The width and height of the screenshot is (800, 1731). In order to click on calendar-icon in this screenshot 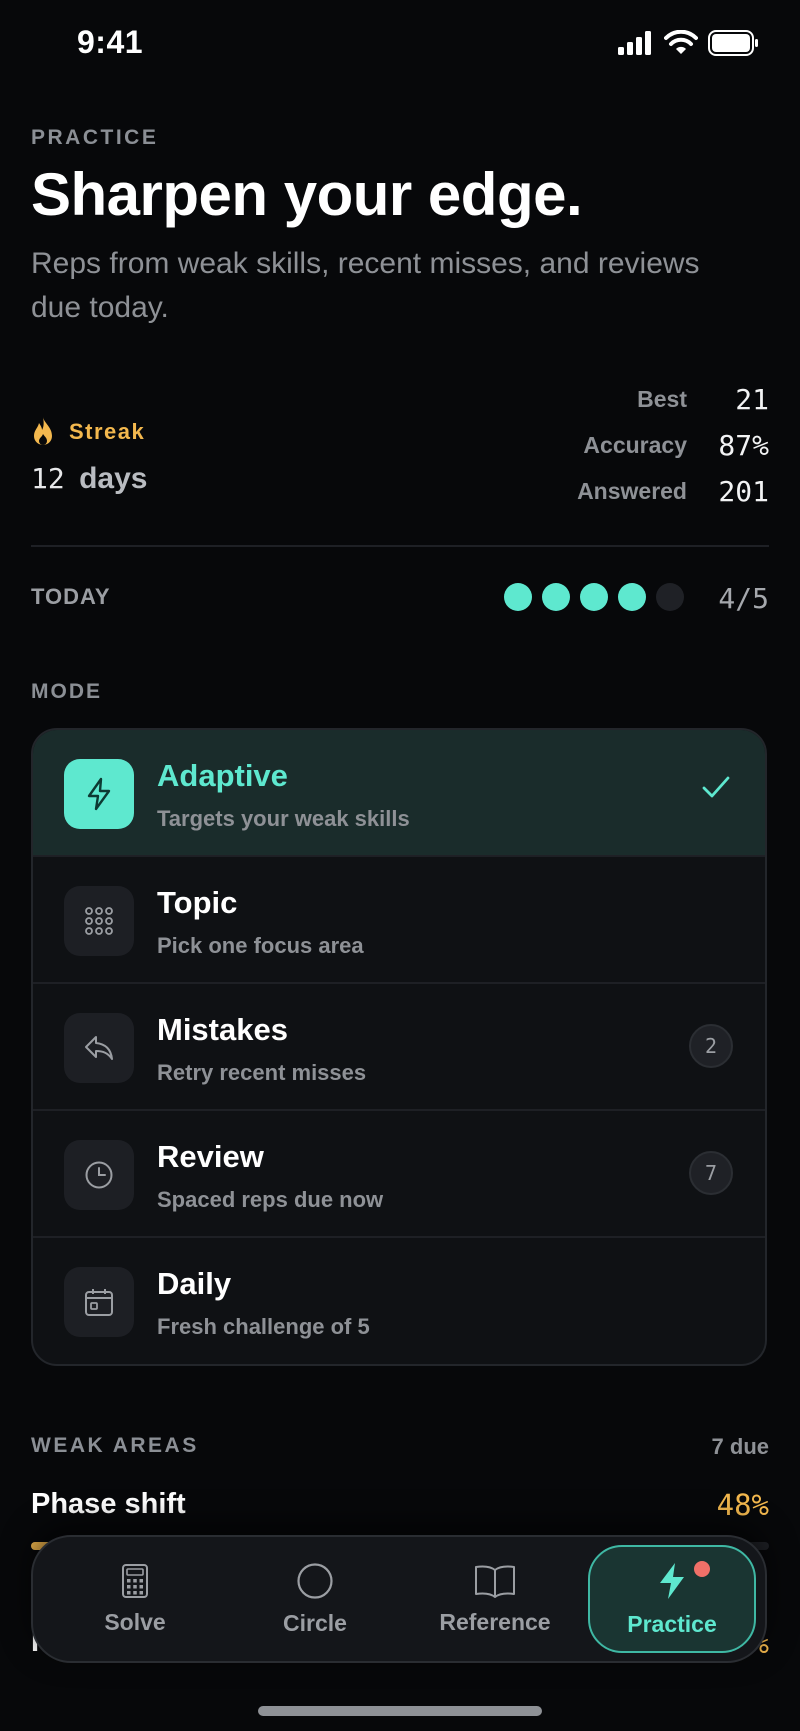, I will do `click(99, 1302)`.